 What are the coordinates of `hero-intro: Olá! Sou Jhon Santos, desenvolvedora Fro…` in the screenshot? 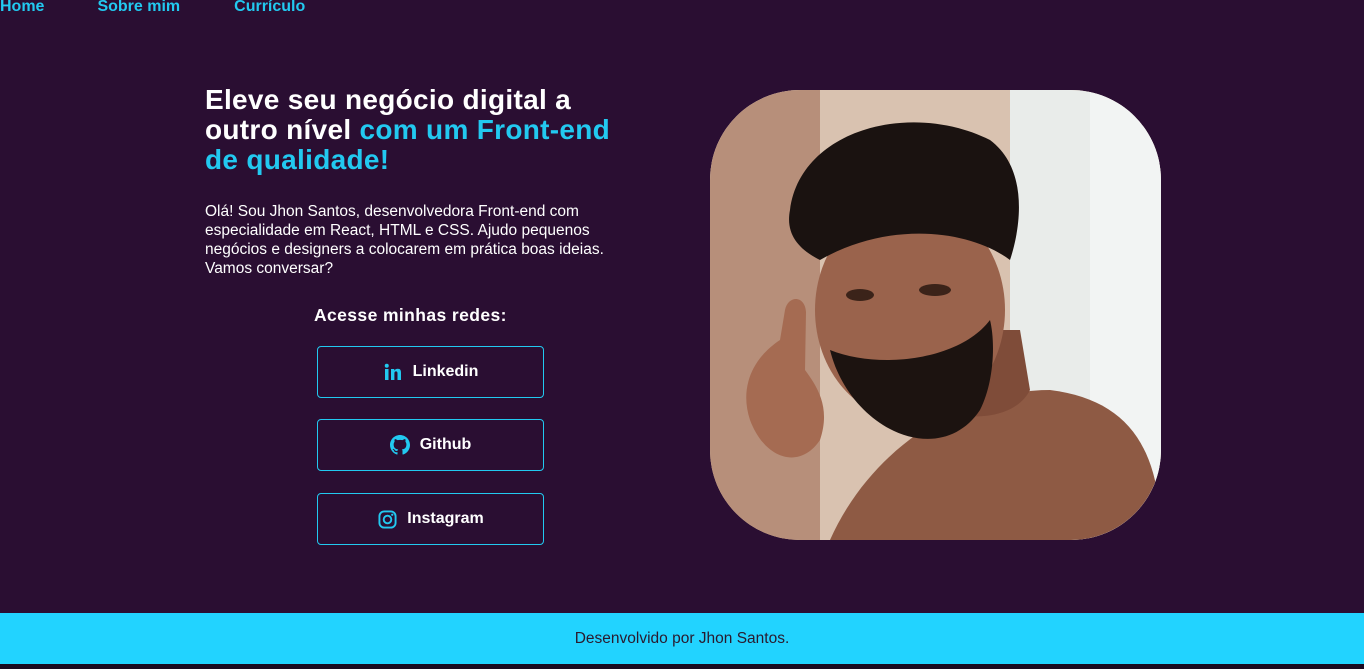 It's located at (404, 240).